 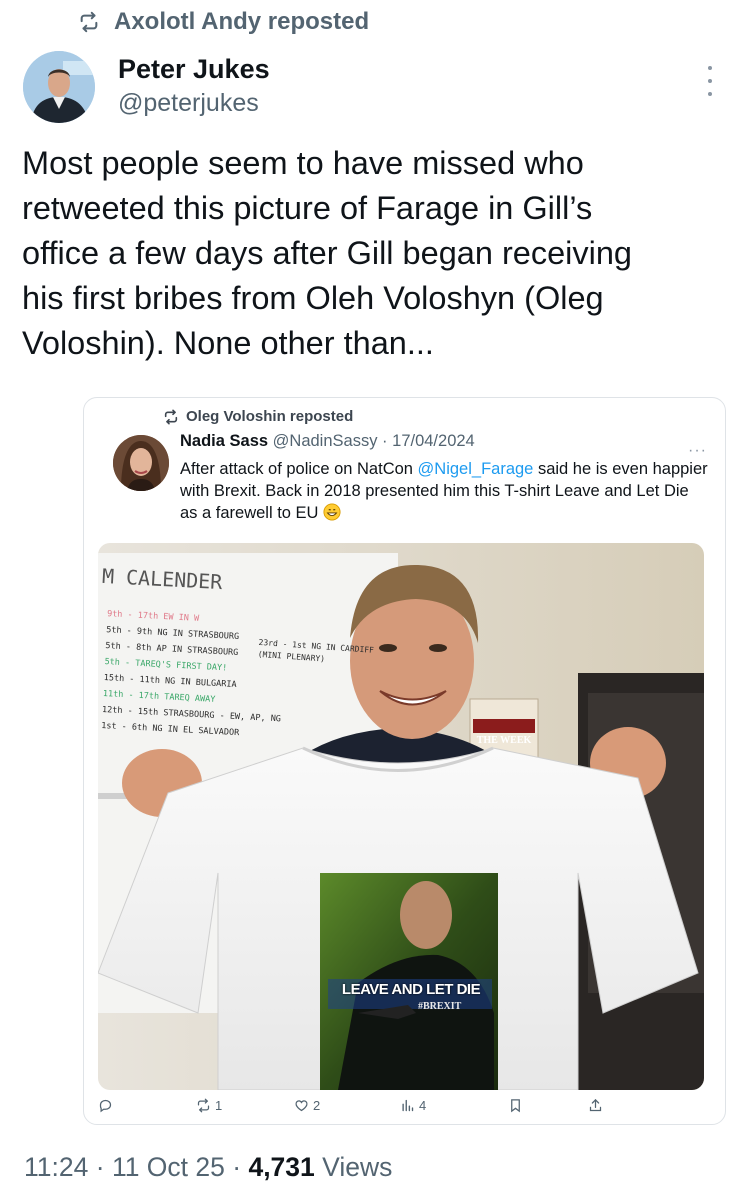 I want to click on shirt-title: LEAVE AND LET DIE, so click(x=411, y=989).